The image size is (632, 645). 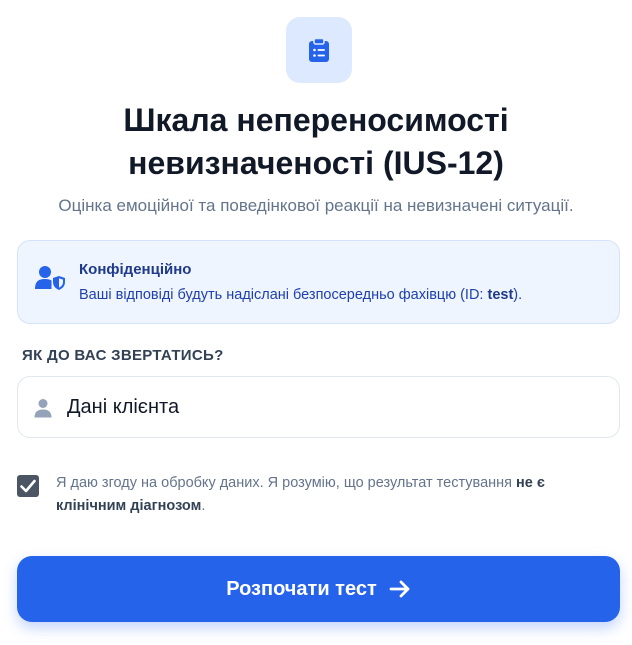 What do you see at coordinates (203, 506) in the screenshot?
I see `consent-text-end: .` at bounding box center [203, 506].